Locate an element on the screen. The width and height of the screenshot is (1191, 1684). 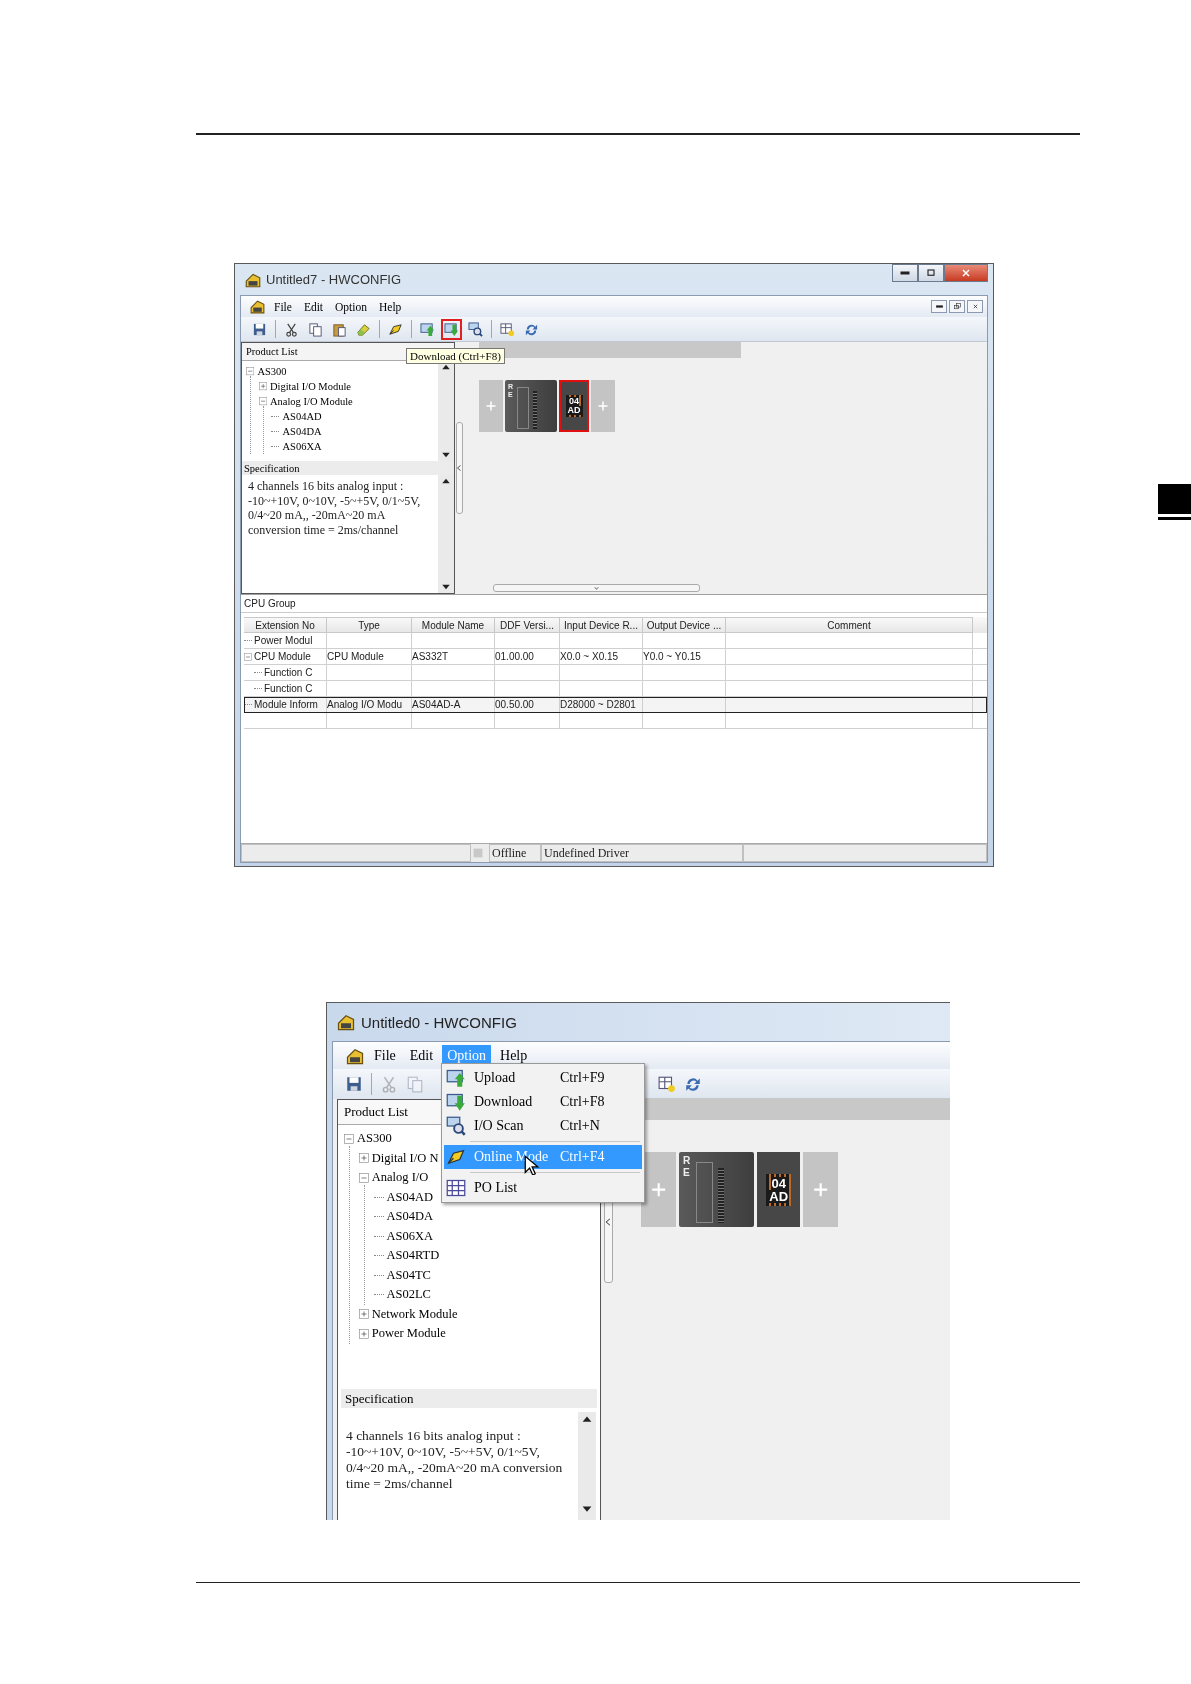
led-label: R is located at coordinates (687, 1161).